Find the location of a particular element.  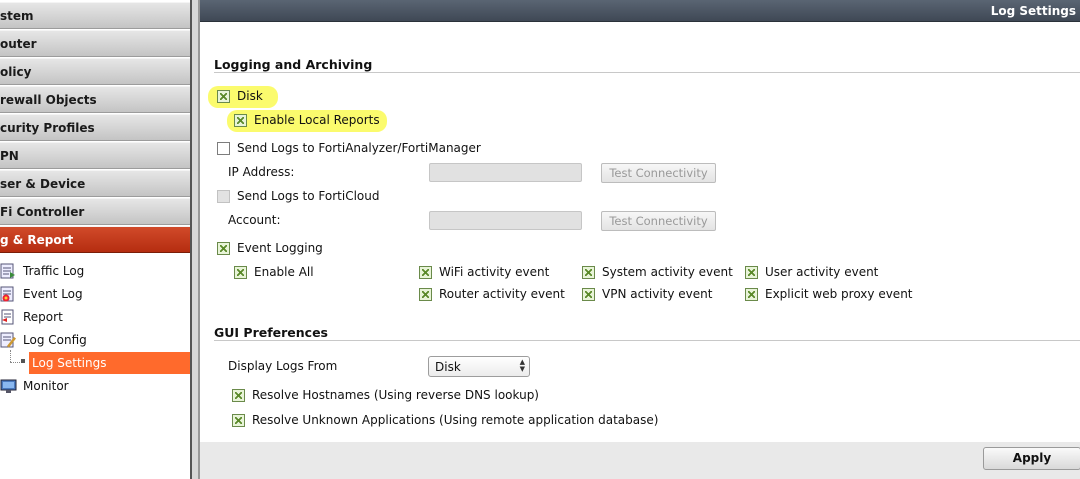

menu-label: ser & Device is located at coordinates (43, 184).